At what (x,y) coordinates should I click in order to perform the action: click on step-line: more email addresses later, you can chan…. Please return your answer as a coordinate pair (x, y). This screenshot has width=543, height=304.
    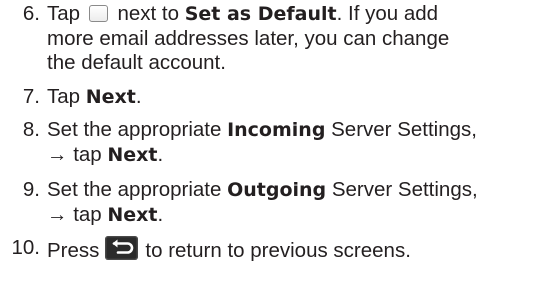
    Looking at the image, I should click on (248, 38).